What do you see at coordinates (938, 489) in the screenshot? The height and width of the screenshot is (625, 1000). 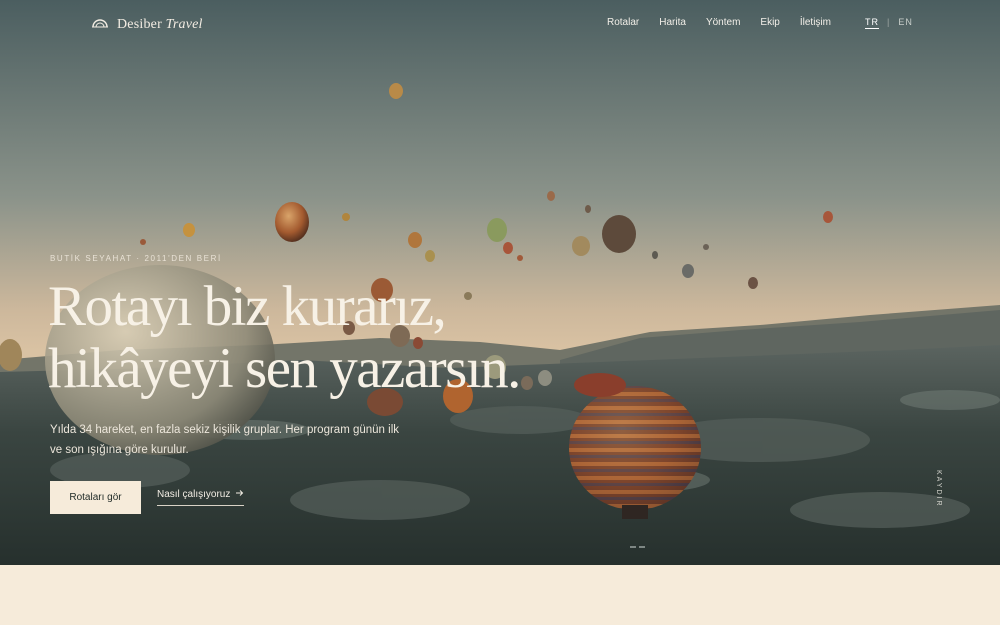 I see `scroll-indicator: KAYDIR` at bounding box center [938, 489].